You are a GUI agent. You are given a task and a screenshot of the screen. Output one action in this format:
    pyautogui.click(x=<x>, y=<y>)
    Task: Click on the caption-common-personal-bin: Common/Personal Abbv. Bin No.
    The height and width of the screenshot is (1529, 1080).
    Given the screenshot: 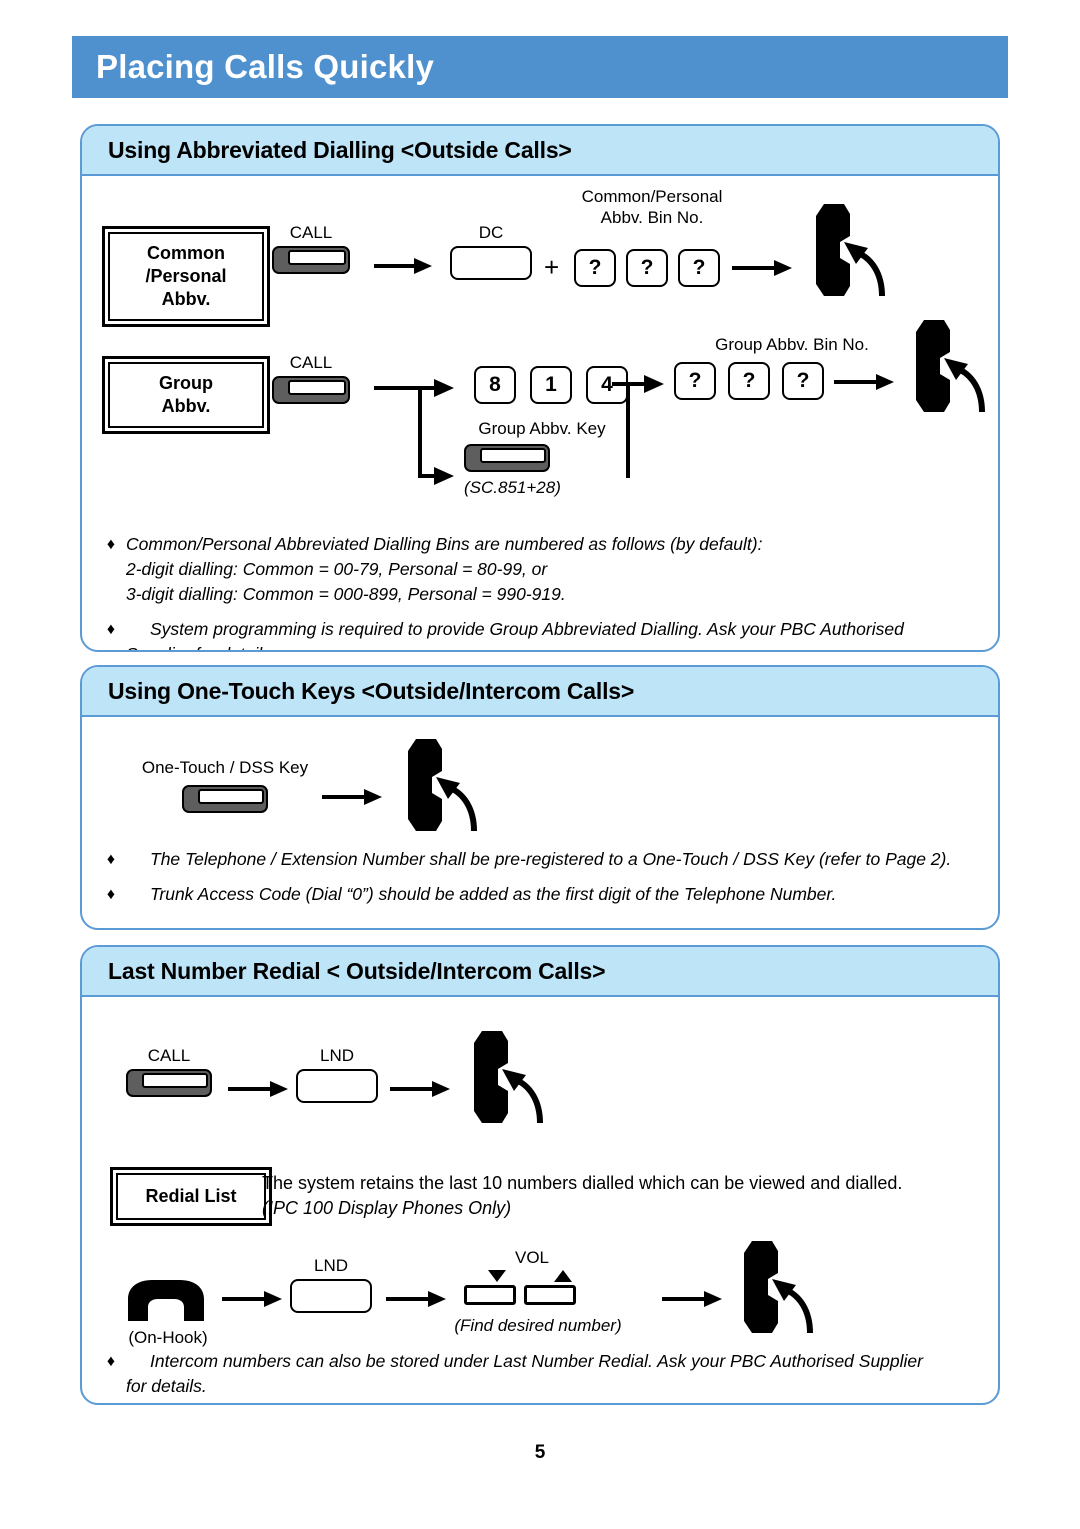 What is the action you would take?
    pyautogui.click(x=652, y=207)
    